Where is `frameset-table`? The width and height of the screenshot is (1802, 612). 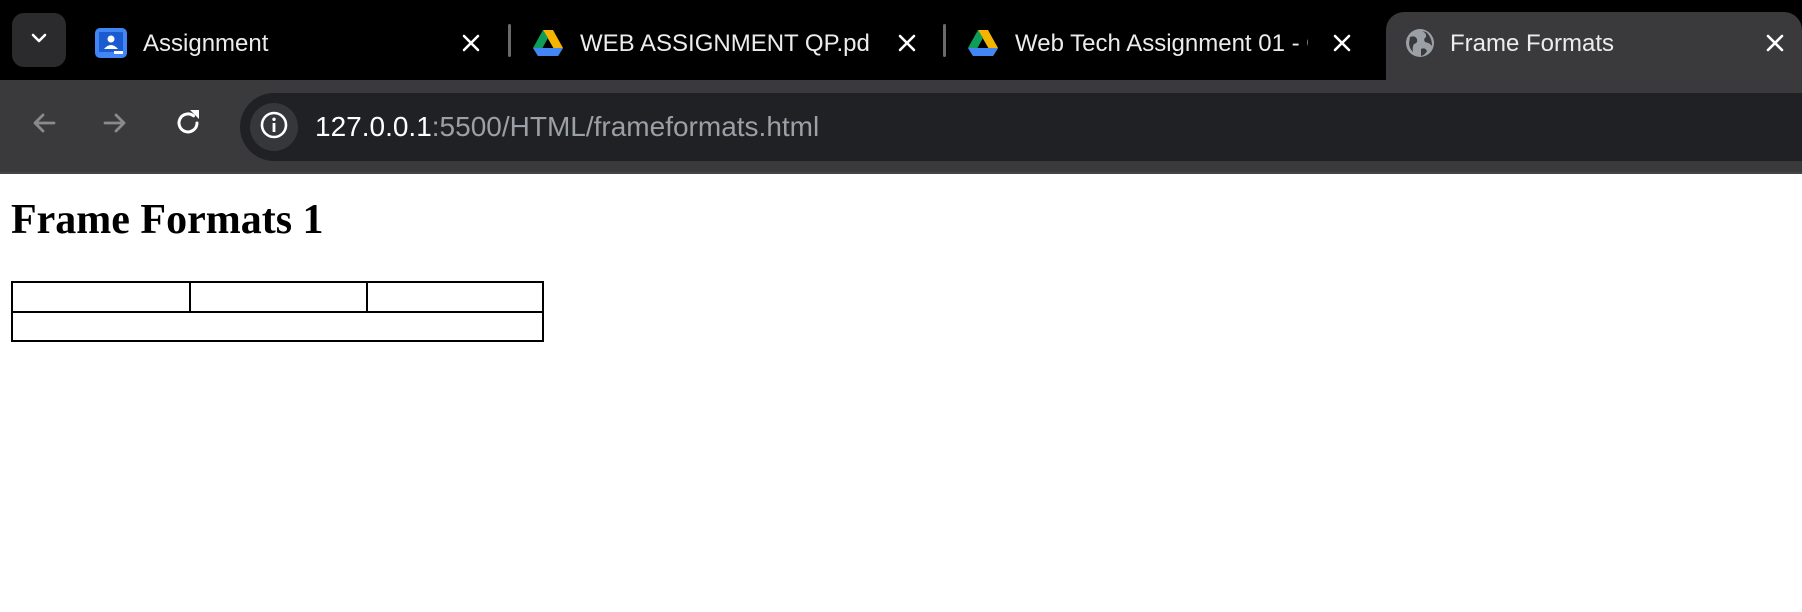
frameset-table is located at coordinates (277, 311).